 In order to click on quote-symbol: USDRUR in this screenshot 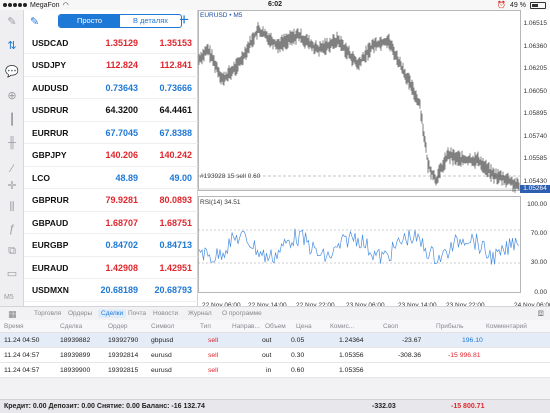, I will do `click(50, 110)`.